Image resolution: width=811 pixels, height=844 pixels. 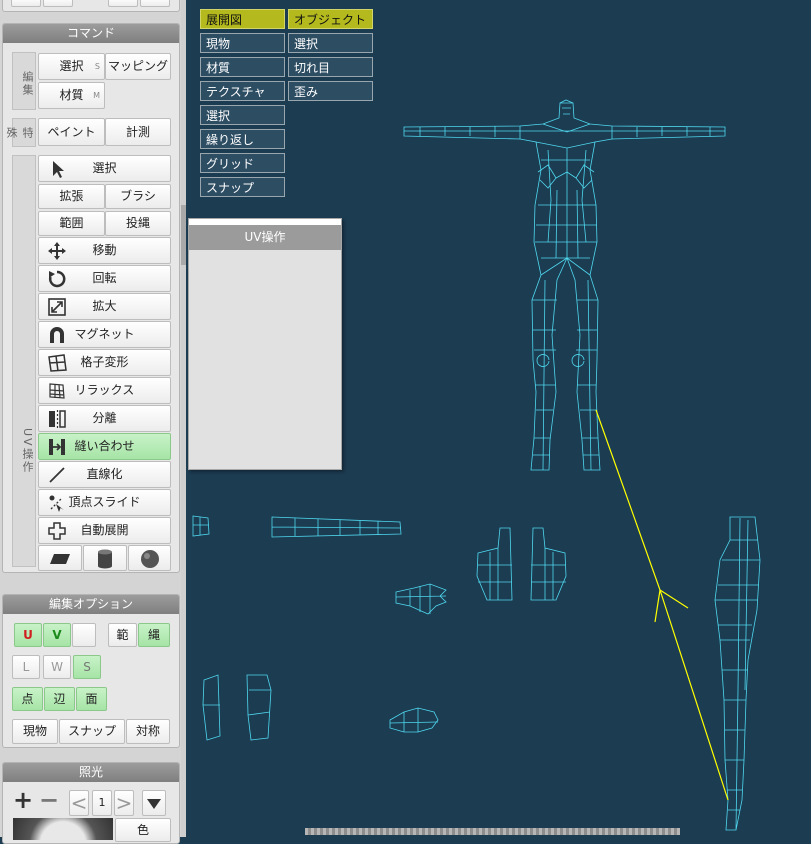 I want to click on tool-split-button: 分離, so click(x=104, y=418).